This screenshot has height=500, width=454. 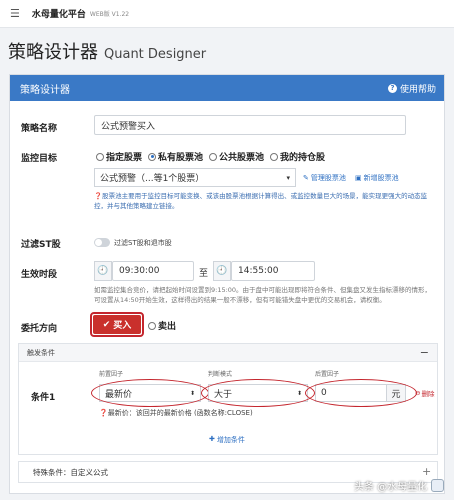 I want to click on left-factor-highlight, so click(x=150, y=393).